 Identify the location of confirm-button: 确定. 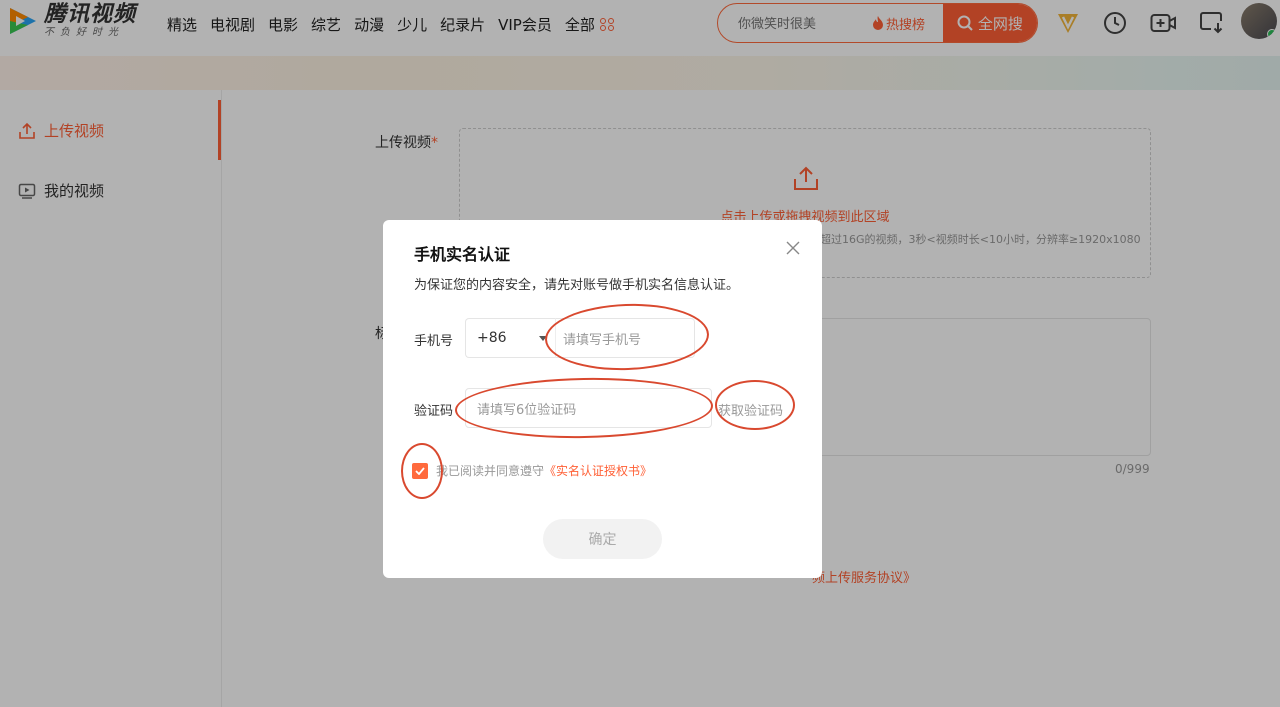
(602, 539).